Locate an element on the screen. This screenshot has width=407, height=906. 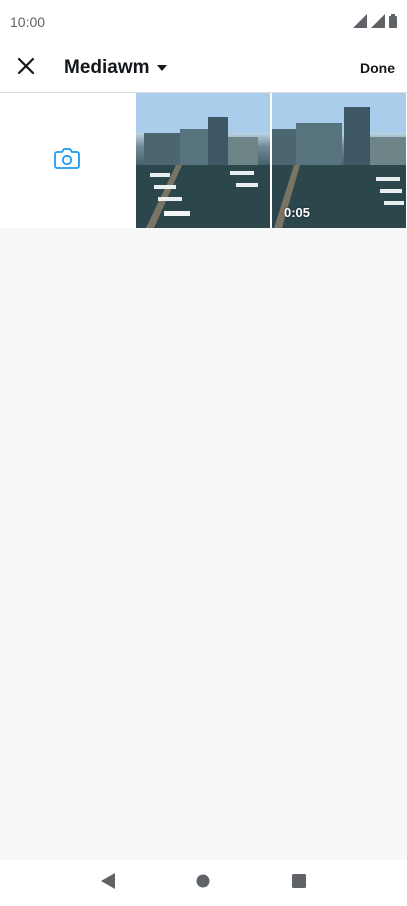
caret-down-icon is located at coordinates (162, 68).